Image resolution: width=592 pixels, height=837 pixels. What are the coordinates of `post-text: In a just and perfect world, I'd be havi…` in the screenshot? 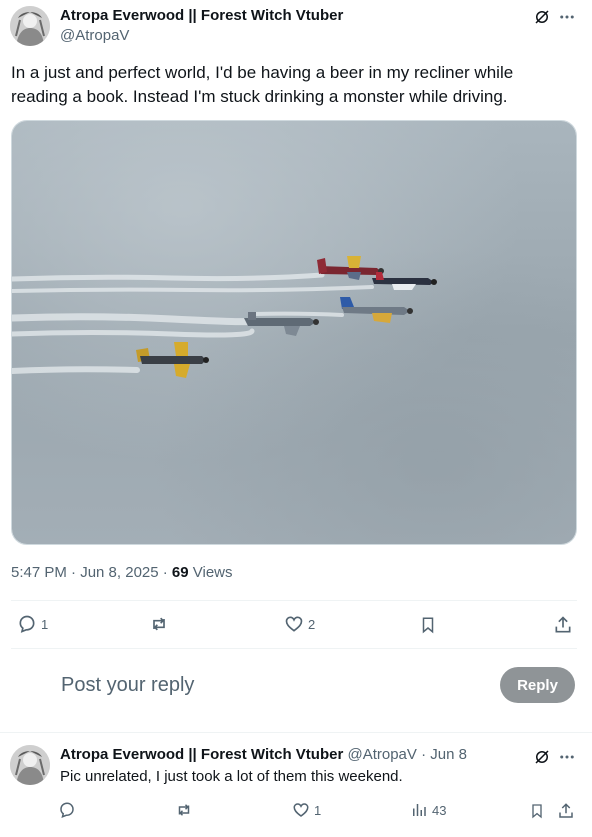 It's located at (262, 84).